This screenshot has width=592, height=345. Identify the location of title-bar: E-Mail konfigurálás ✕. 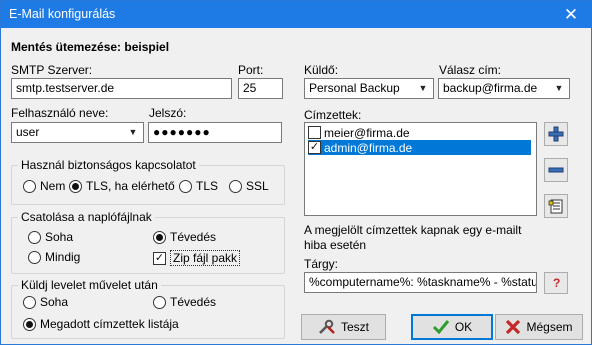
(296, 14).